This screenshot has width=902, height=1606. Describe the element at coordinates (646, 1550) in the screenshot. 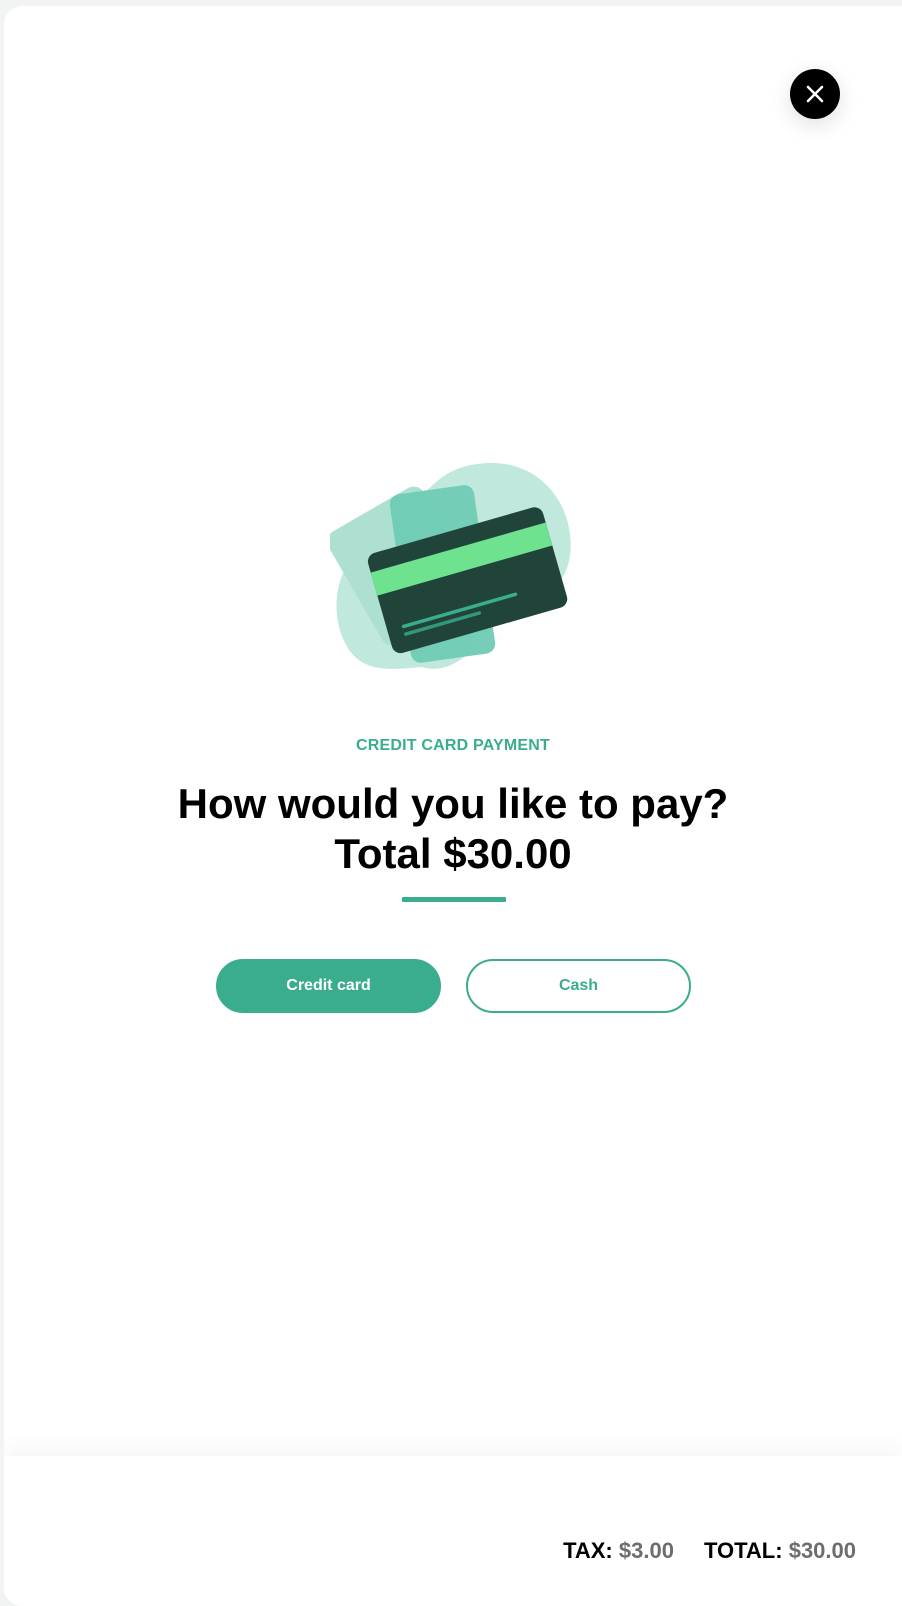

I see `tax-value: $3.00` at that location.